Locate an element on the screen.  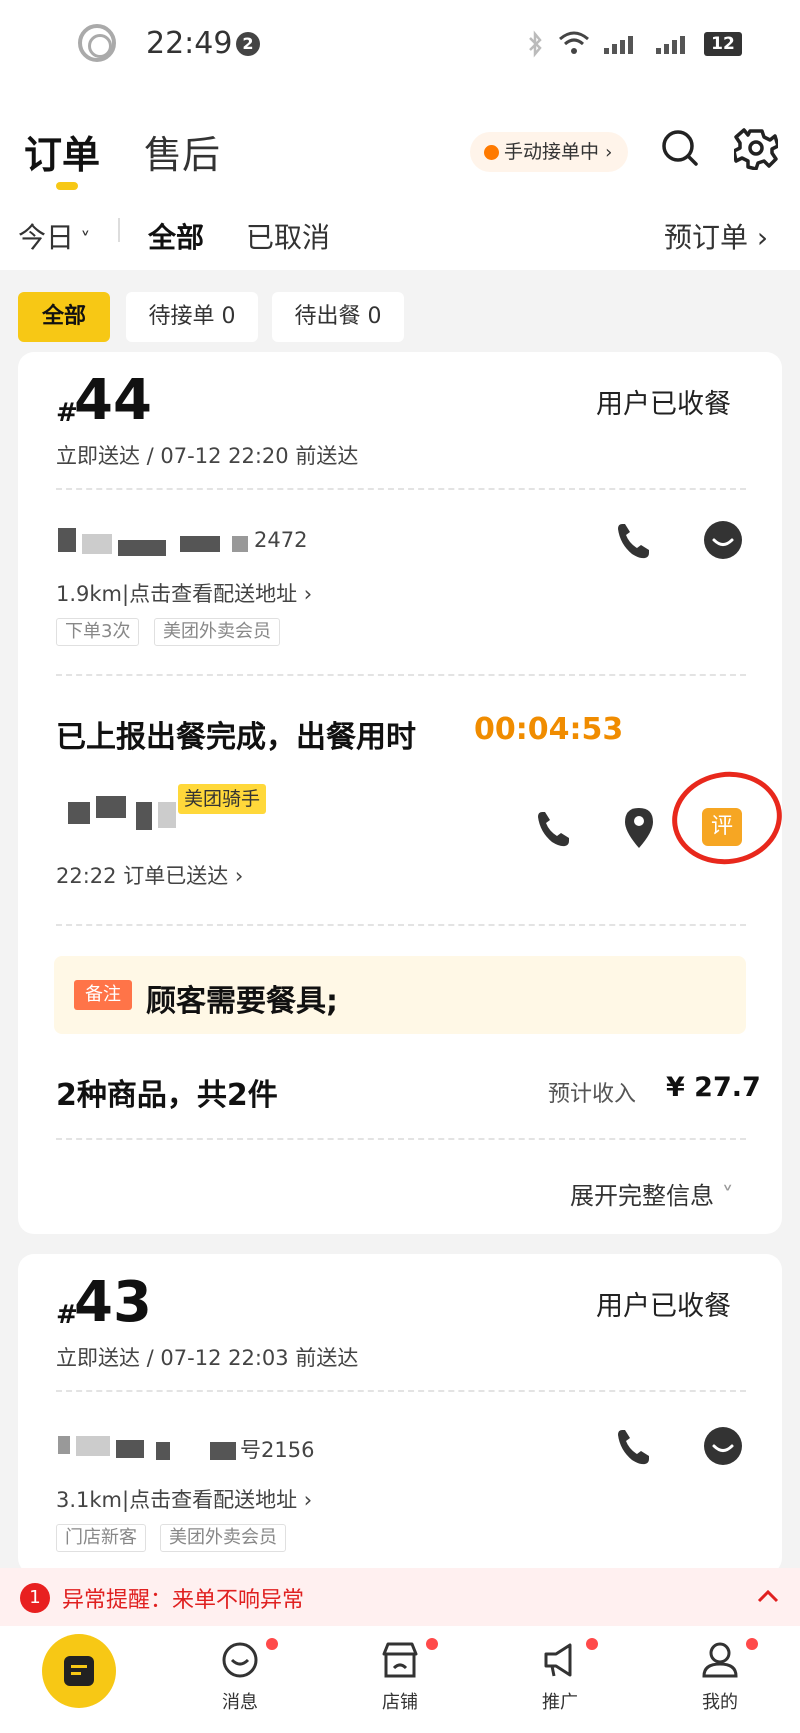
manual-accept-toggle: 手动接单中 › is located at coordinates (549, 152).